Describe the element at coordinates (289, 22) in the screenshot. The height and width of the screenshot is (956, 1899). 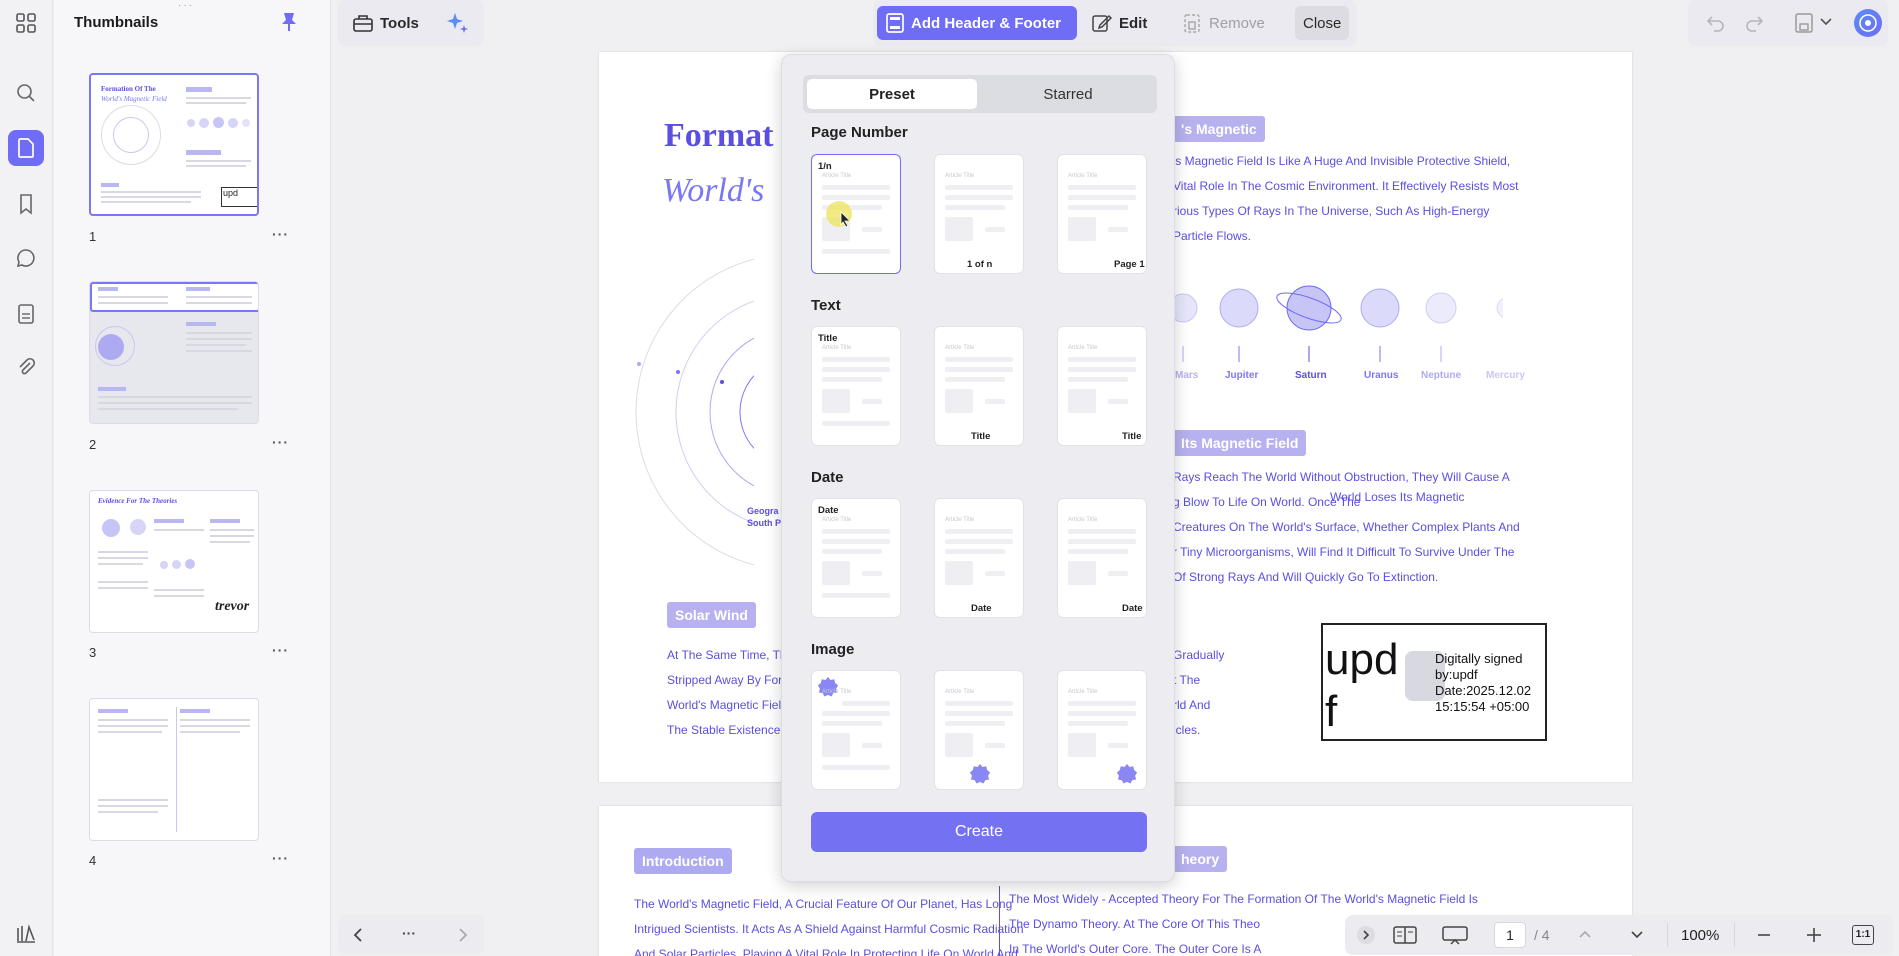
I see `pin-icon` at that location.